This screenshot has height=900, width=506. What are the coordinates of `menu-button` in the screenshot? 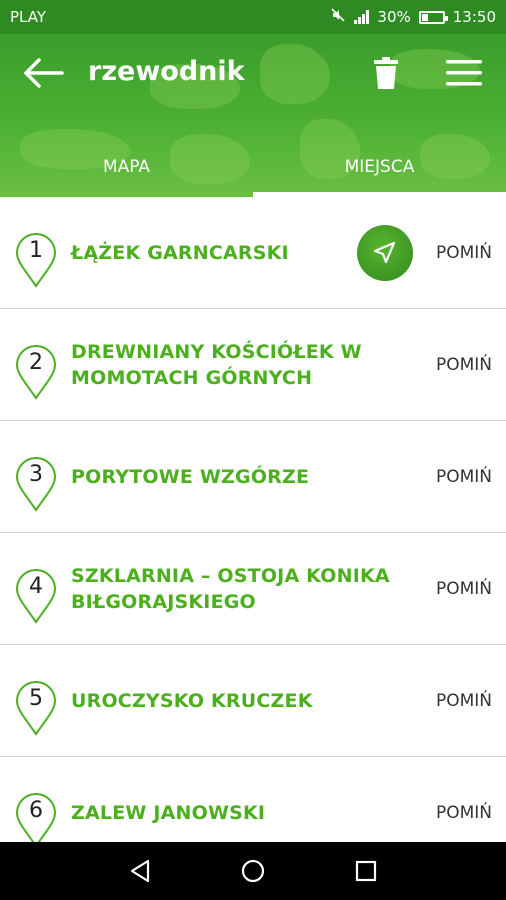 It's located at (464, 73).